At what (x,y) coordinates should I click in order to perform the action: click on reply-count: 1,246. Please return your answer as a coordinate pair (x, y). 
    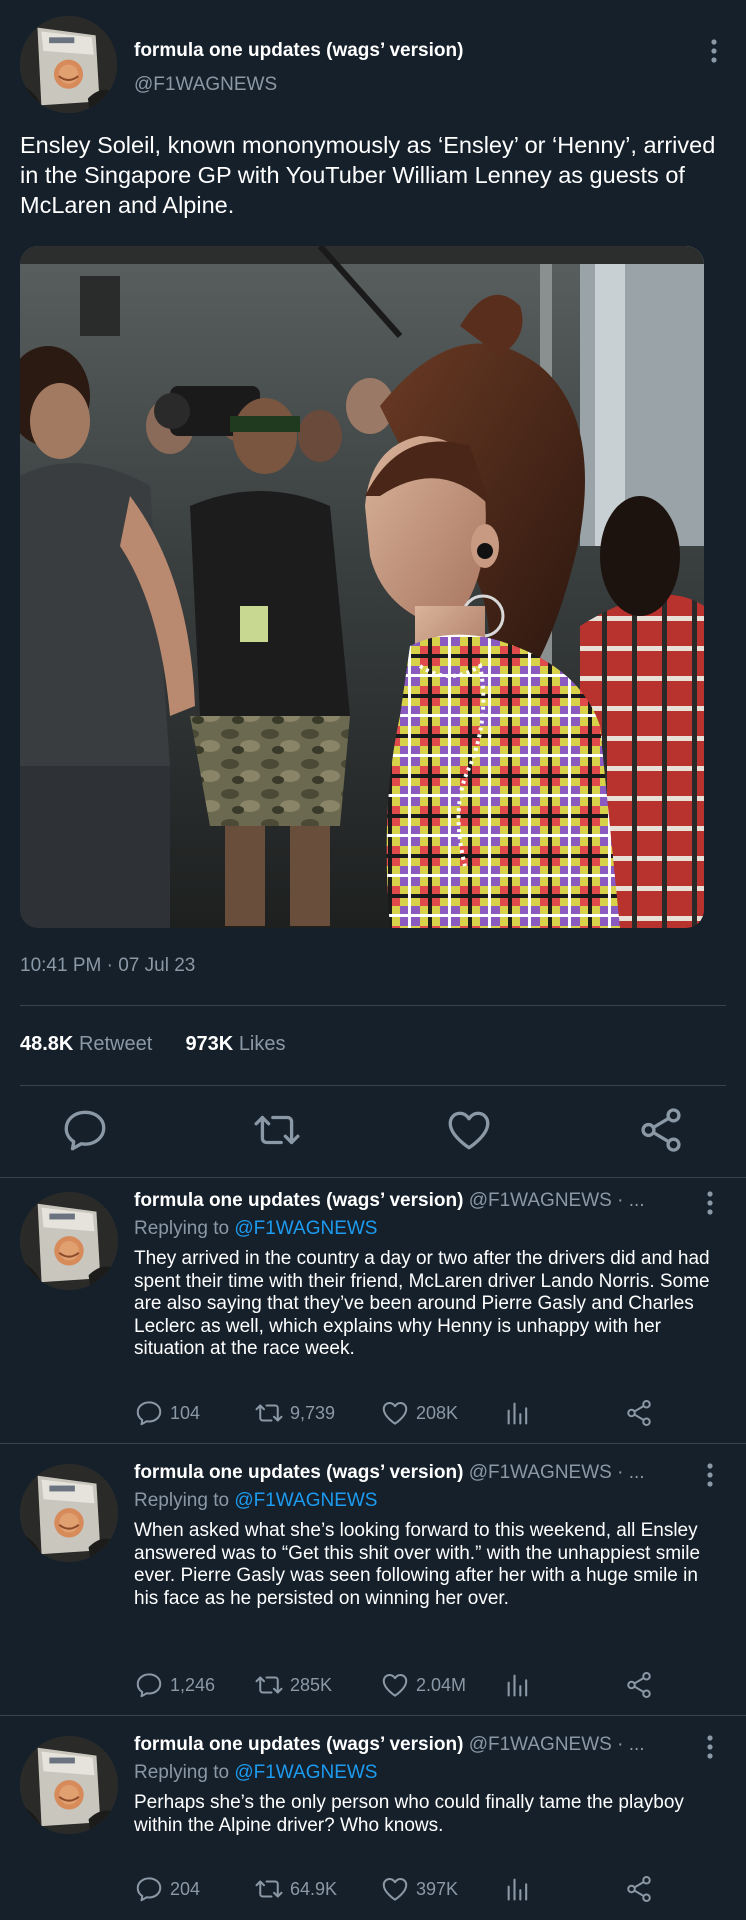
    Looking at the image, I should click on (193, 1684).